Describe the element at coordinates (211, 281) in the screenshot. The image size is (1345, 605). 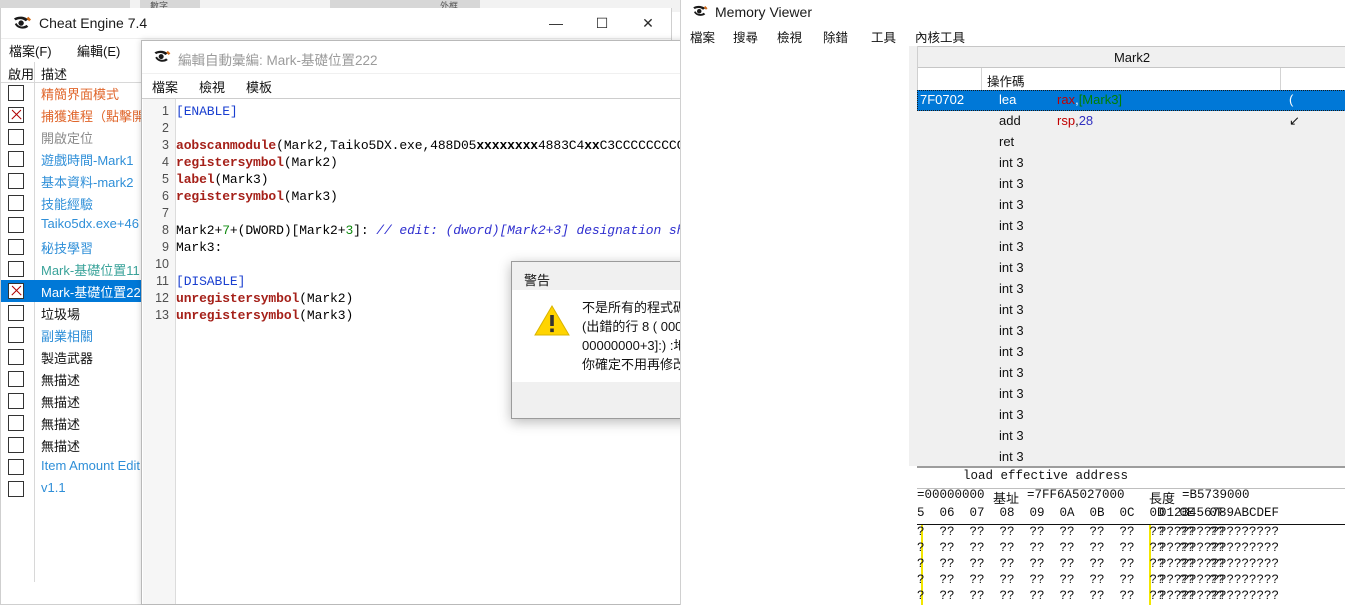
I see `code-line-11: [DISABLE]` at that location.